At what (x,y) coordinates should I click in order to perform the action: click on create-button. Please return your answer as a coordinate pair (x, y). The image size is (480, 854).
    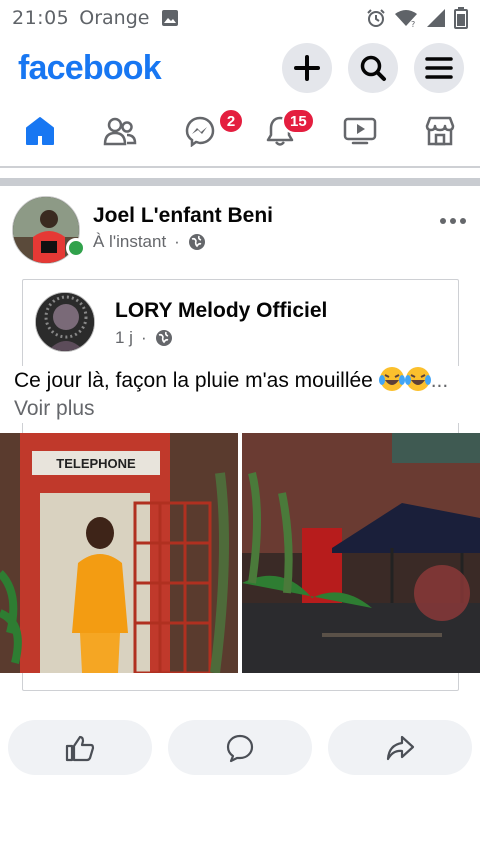
    Looking at the image, I should click on (307, 68).